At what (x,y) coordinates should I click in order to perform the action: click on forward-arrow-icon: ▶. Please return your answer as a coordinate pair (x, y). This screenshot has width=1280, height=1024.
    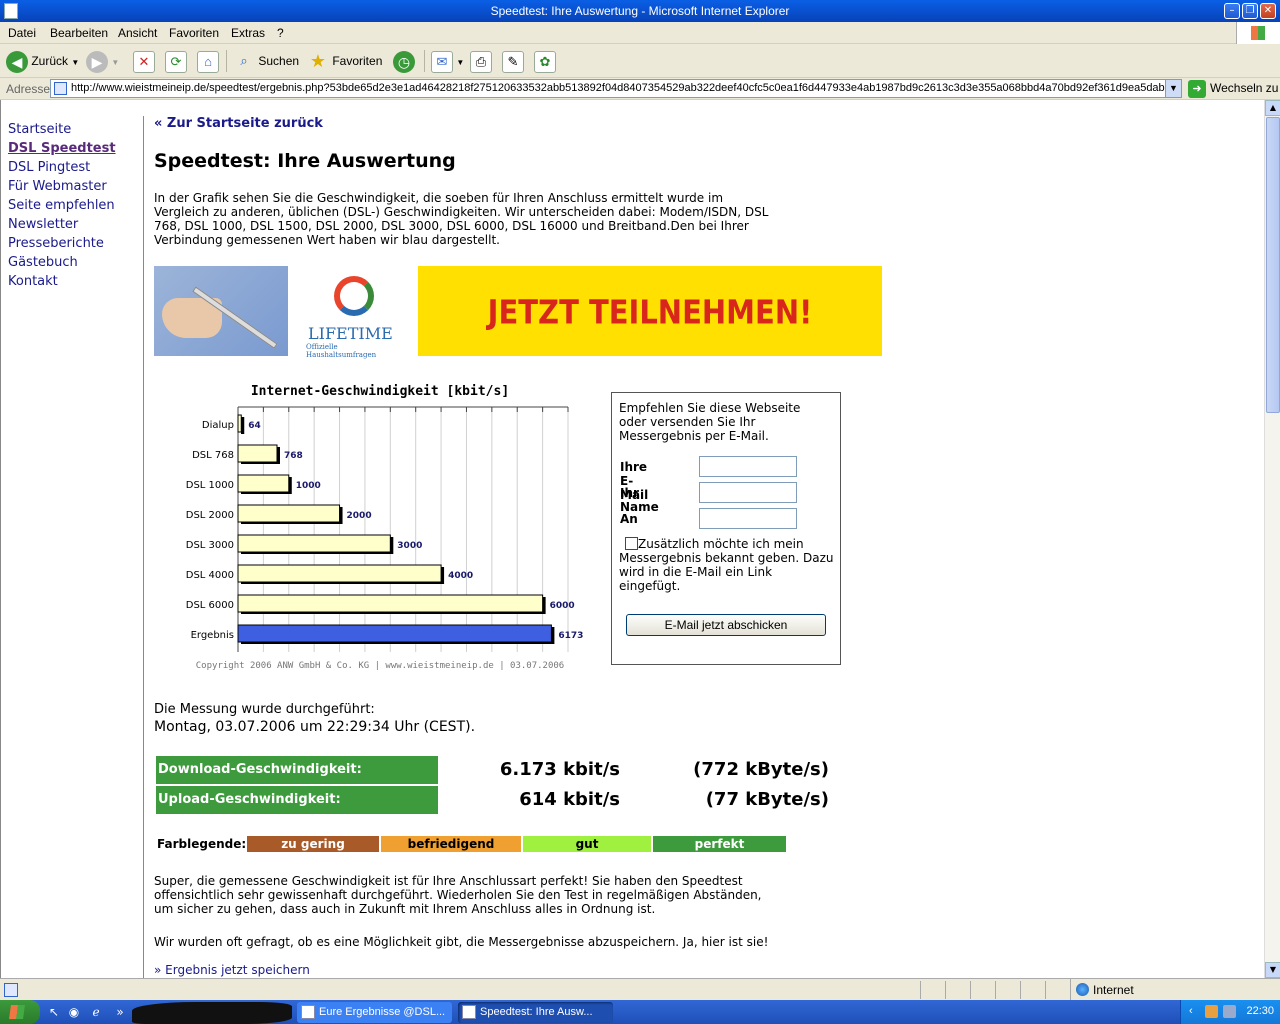
    Looking at the image, I should click on (97, 61).